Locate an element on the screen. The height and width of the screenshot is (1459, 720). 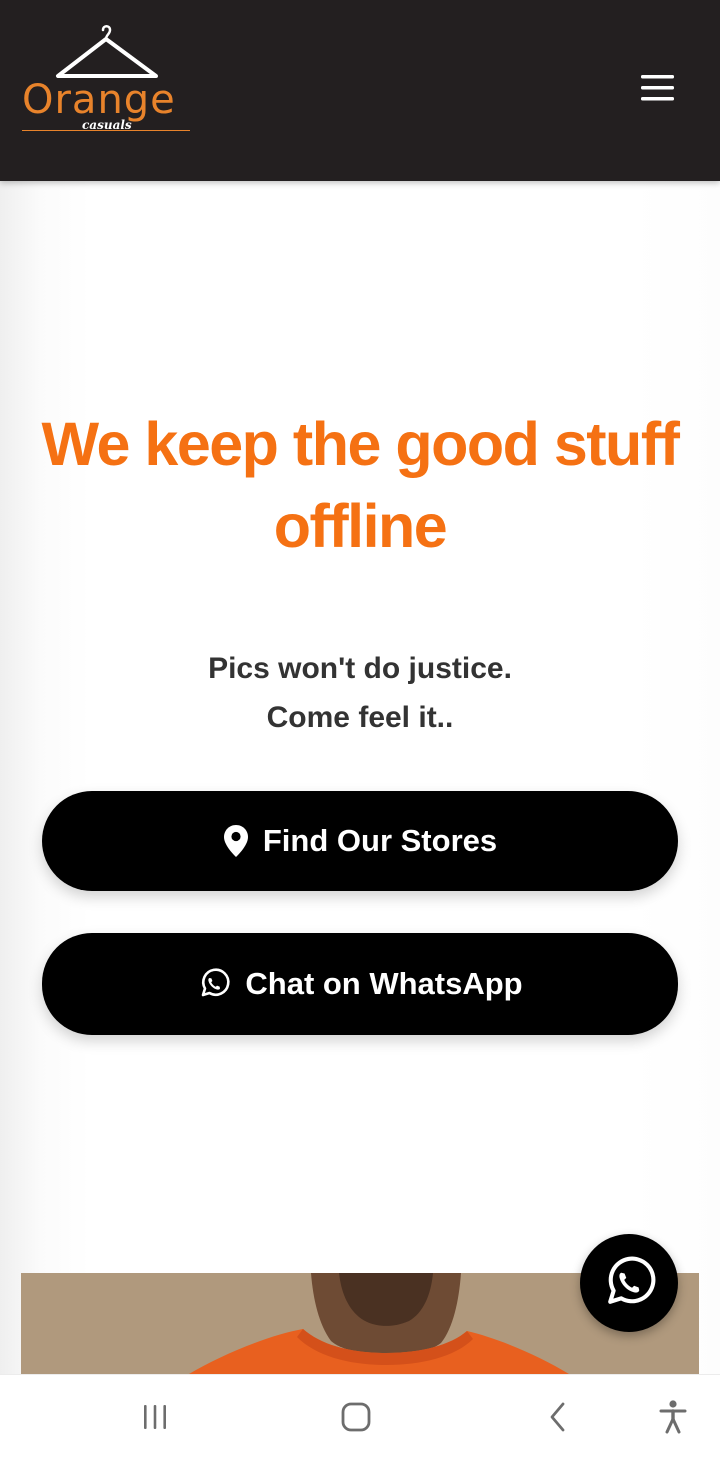
find-stores-button: Find Our Stores is located at coordinates (360, 841).